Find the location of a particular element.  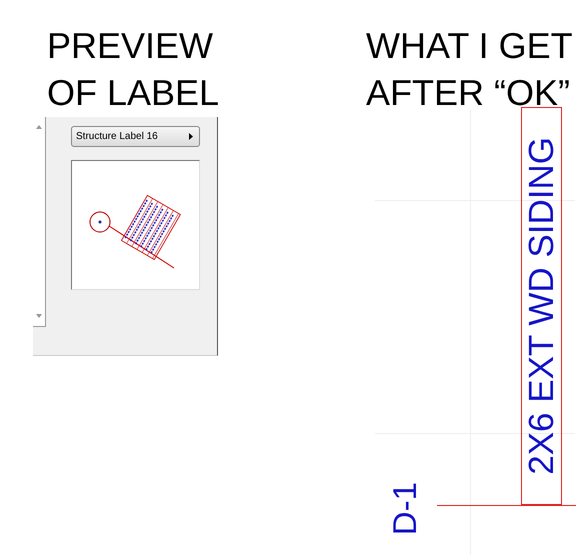

caret-icon is located at coordinates (191, 136).